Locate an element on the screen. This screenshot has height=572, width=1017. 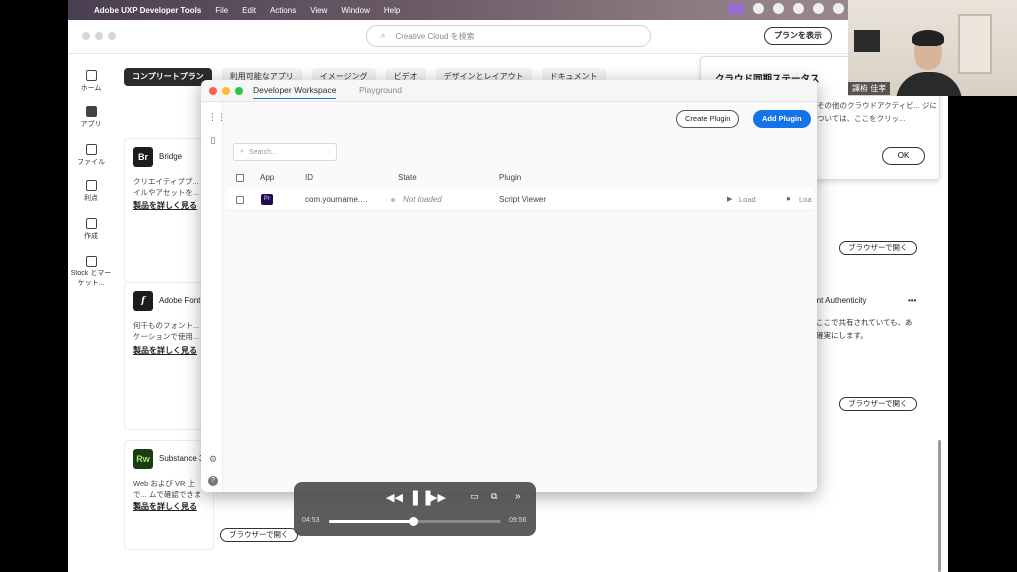
cc-search-input: ⌕ Creative Cloud を検索 is located at coordinates (508, 36).